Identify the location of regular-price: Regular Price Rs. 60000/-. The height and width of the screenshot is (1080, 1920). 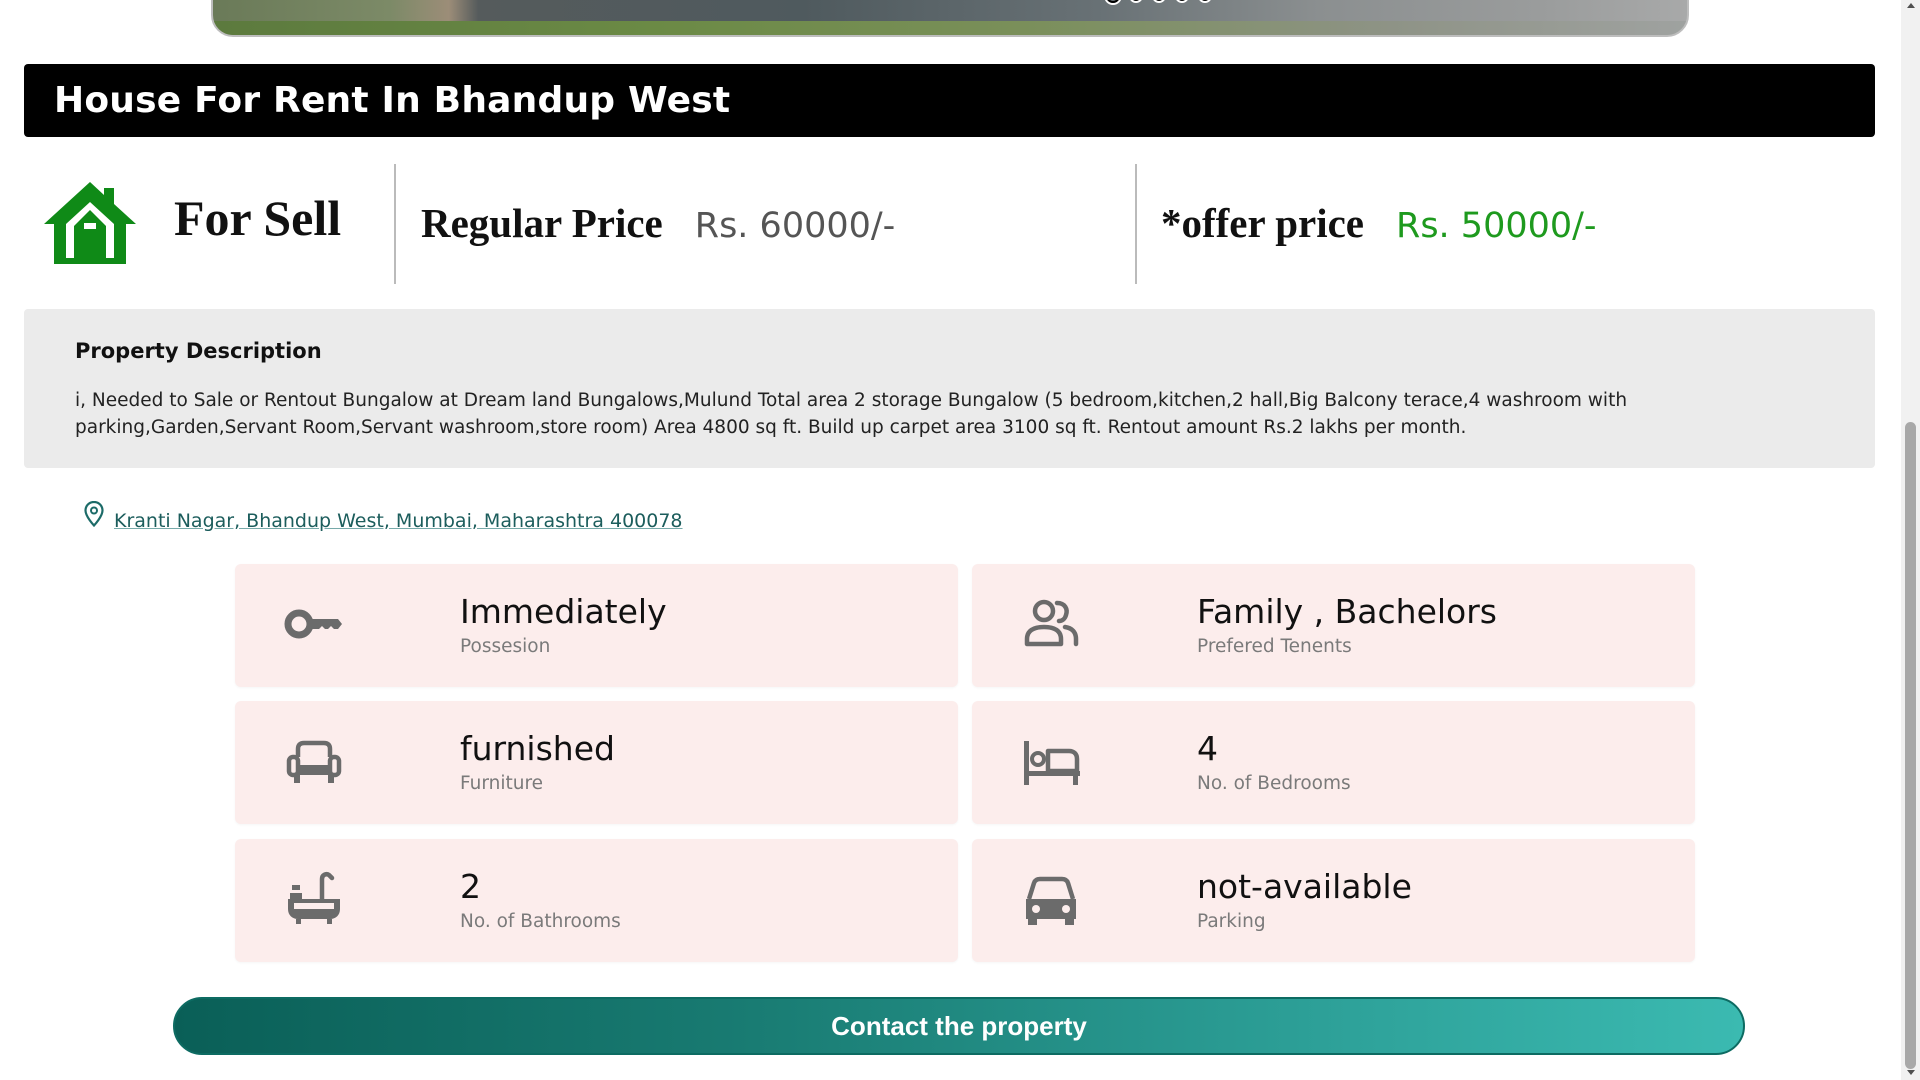
(658, 223).